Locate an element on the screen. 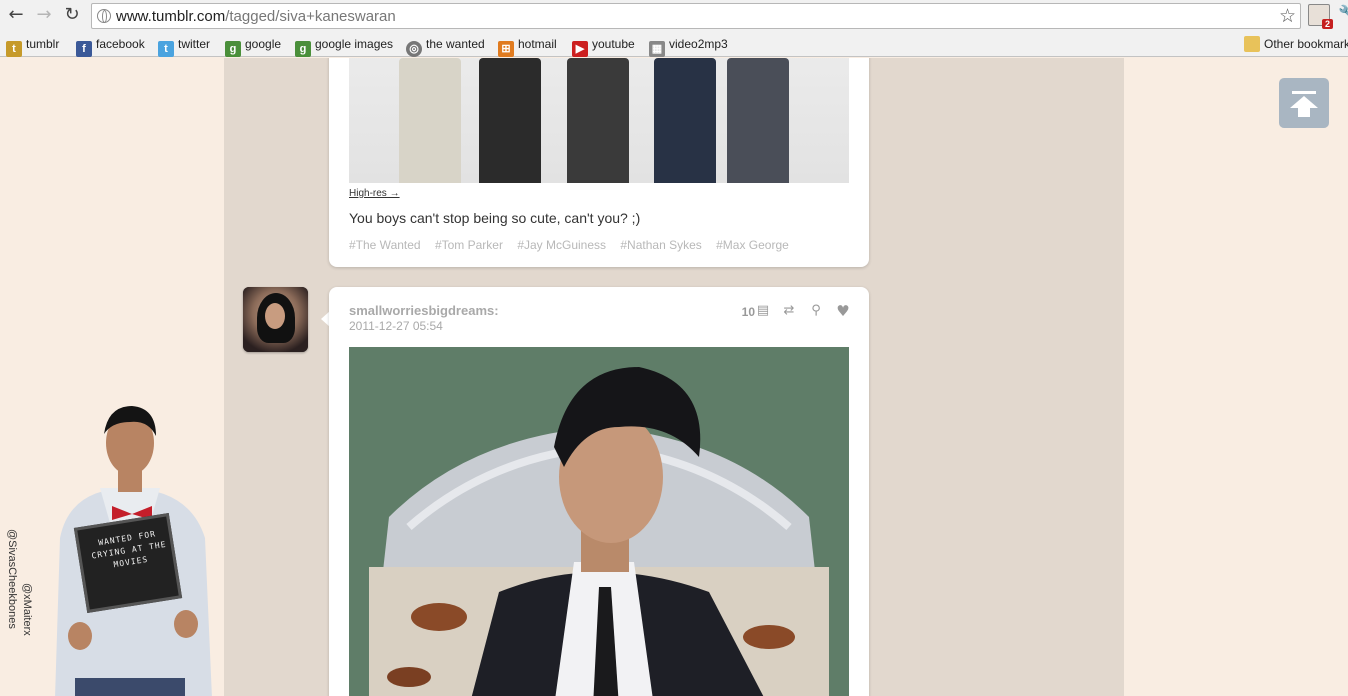 This screenshot has height=696, width=1348. wrench-menu-icon: 🔧 is located at coordinates (1343, 13).